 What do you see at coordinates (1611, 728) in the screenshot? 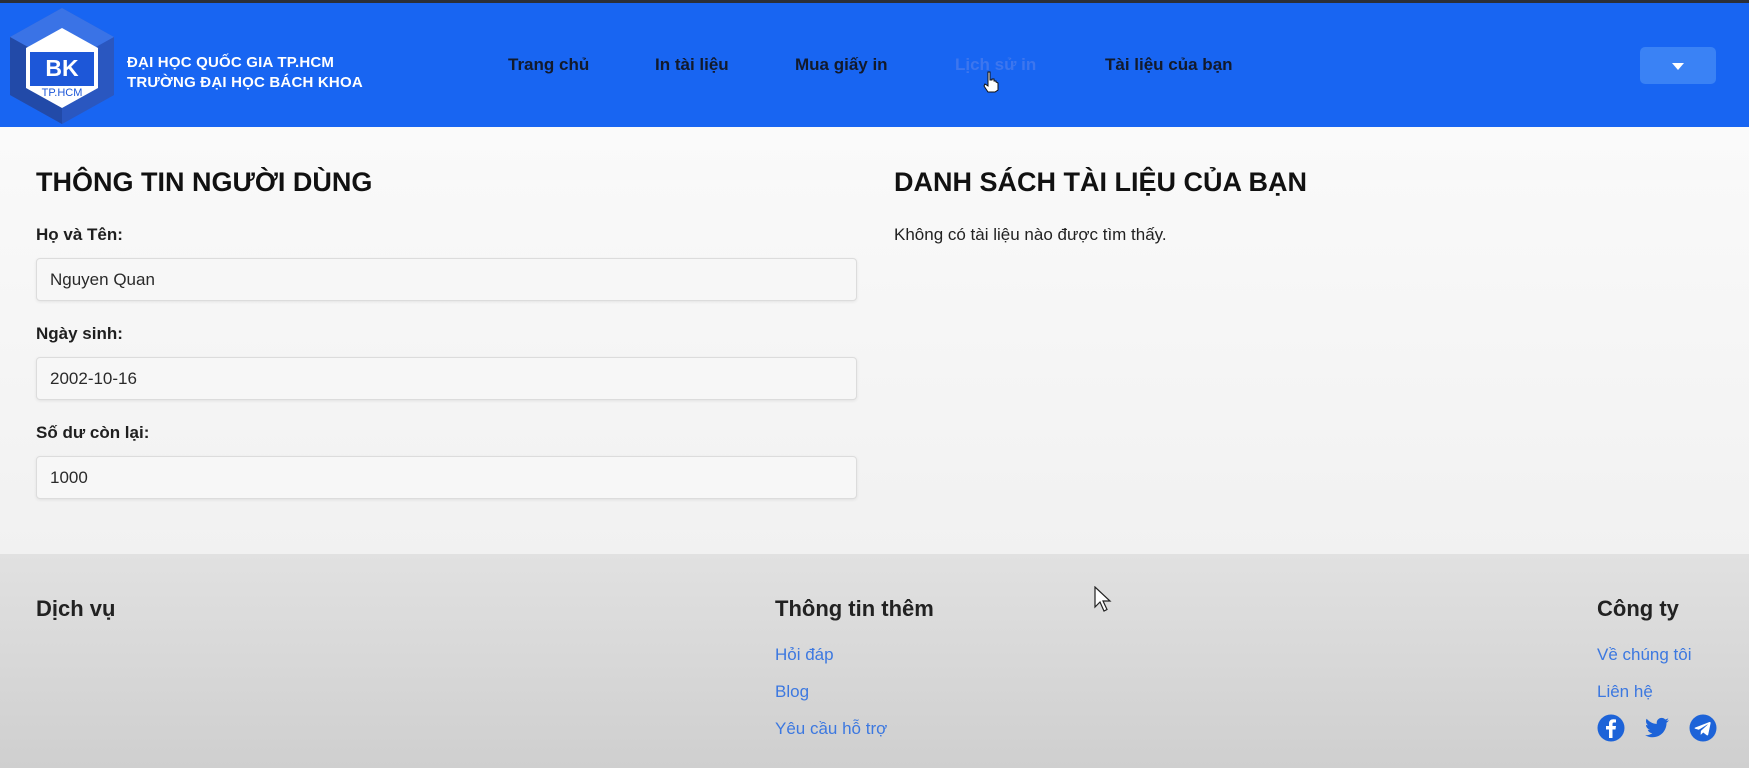
I see `facebook-icon` at bounding box center [1611, 728].